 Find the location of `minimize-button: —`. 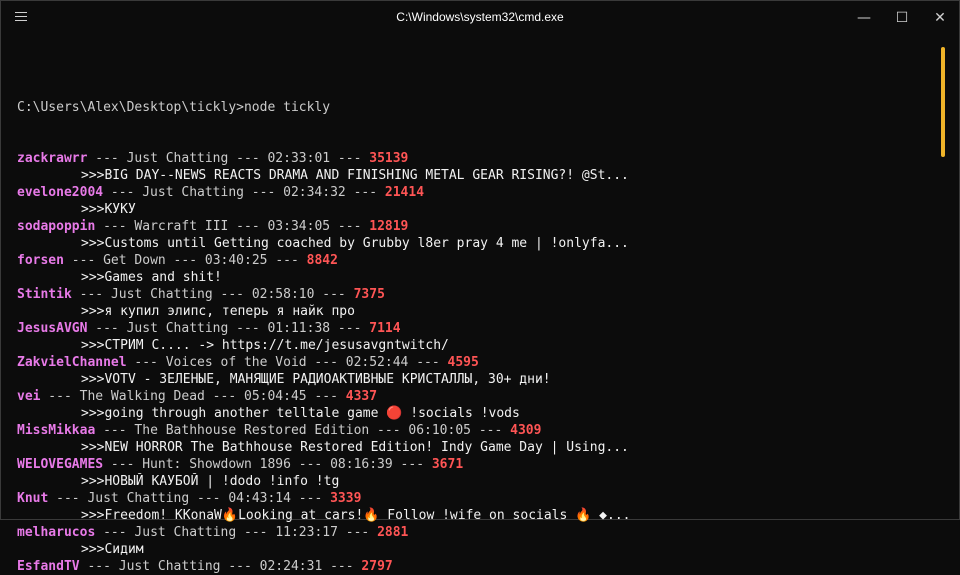

minimize-button: — is located at coordinates (864, 18).